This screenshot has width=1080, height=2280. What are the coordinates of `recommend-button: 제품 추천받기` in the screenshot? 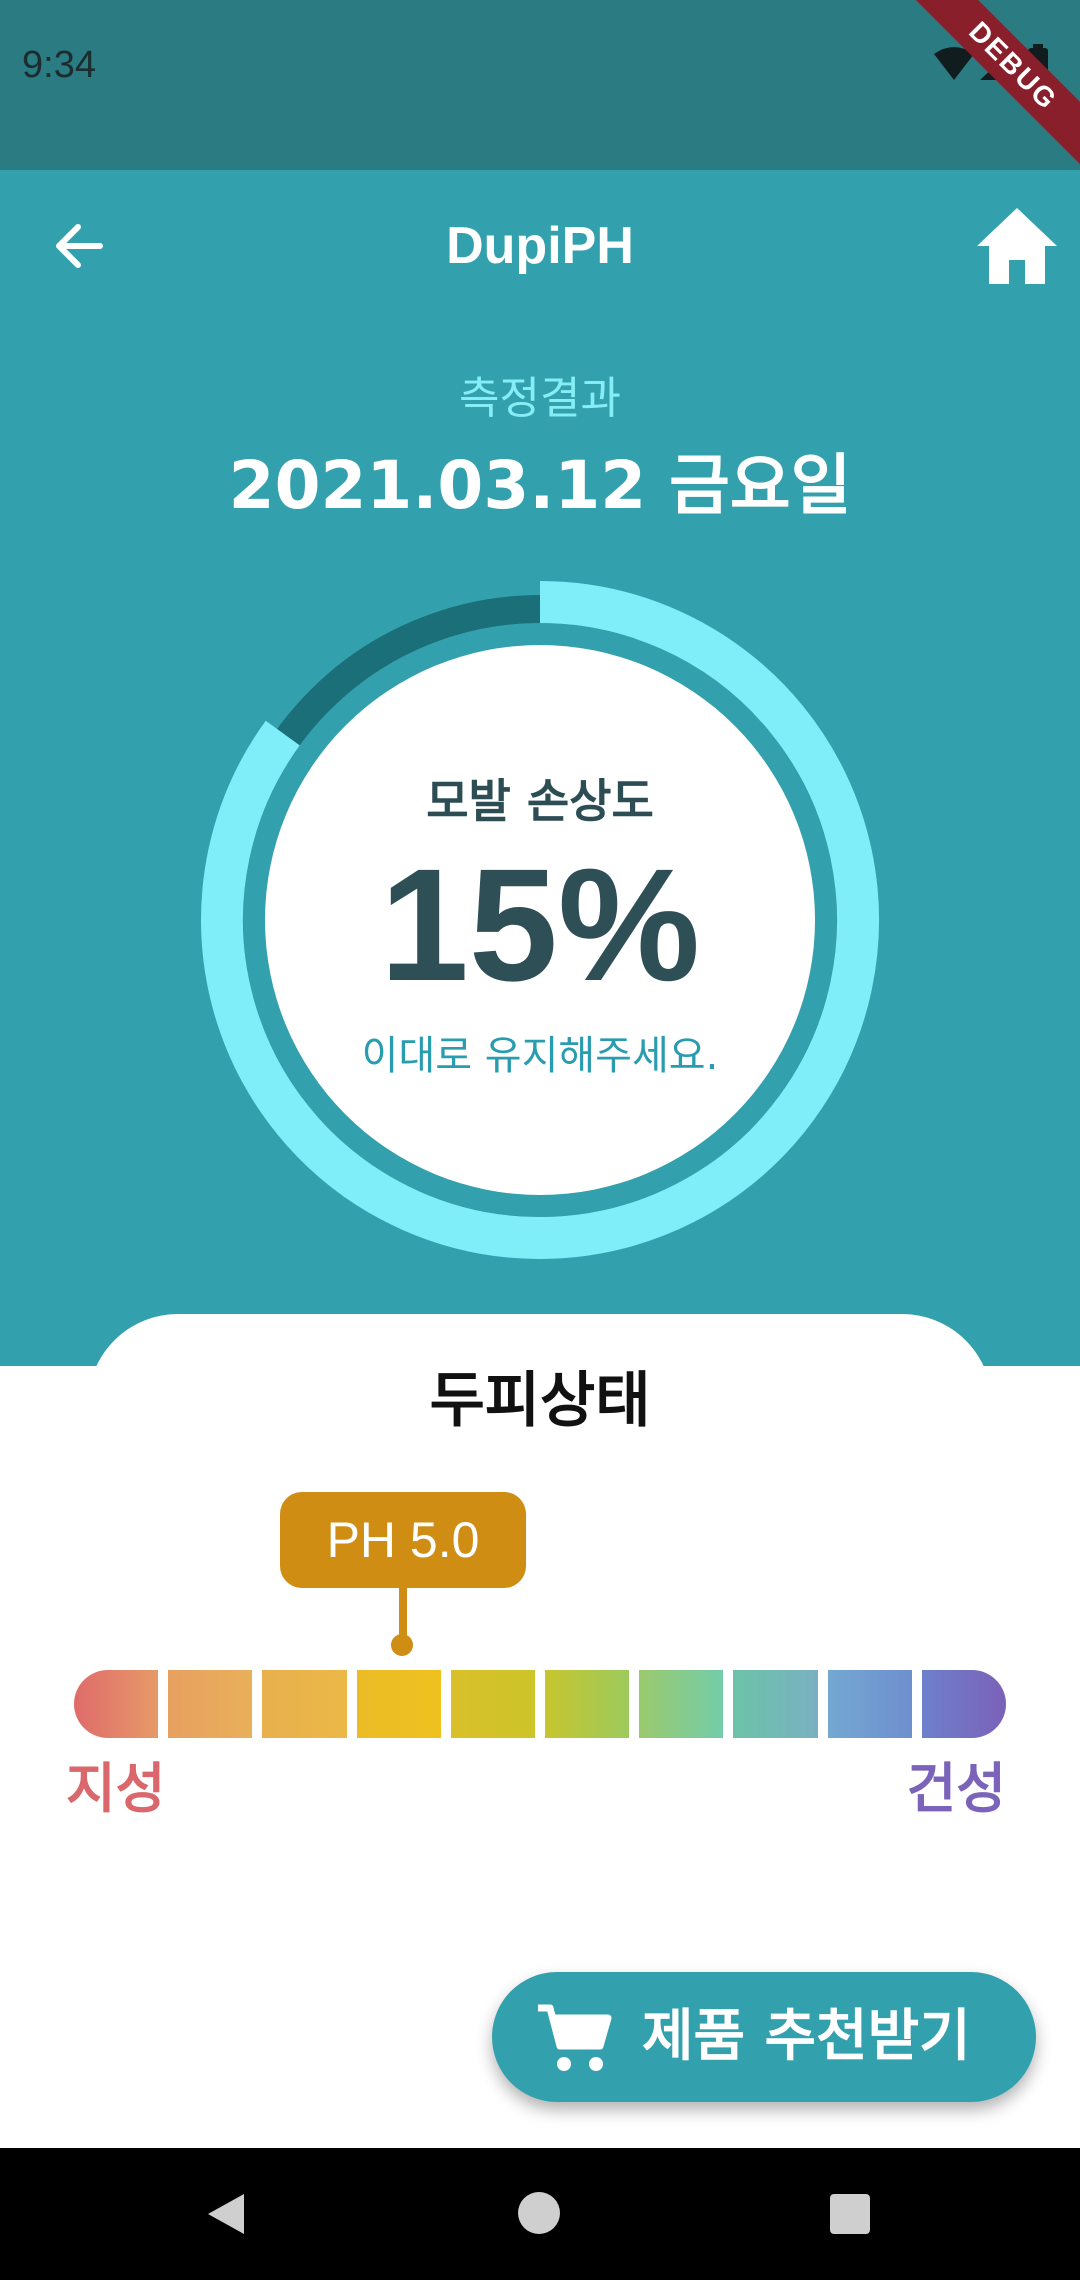 It's located at (764, 2037).